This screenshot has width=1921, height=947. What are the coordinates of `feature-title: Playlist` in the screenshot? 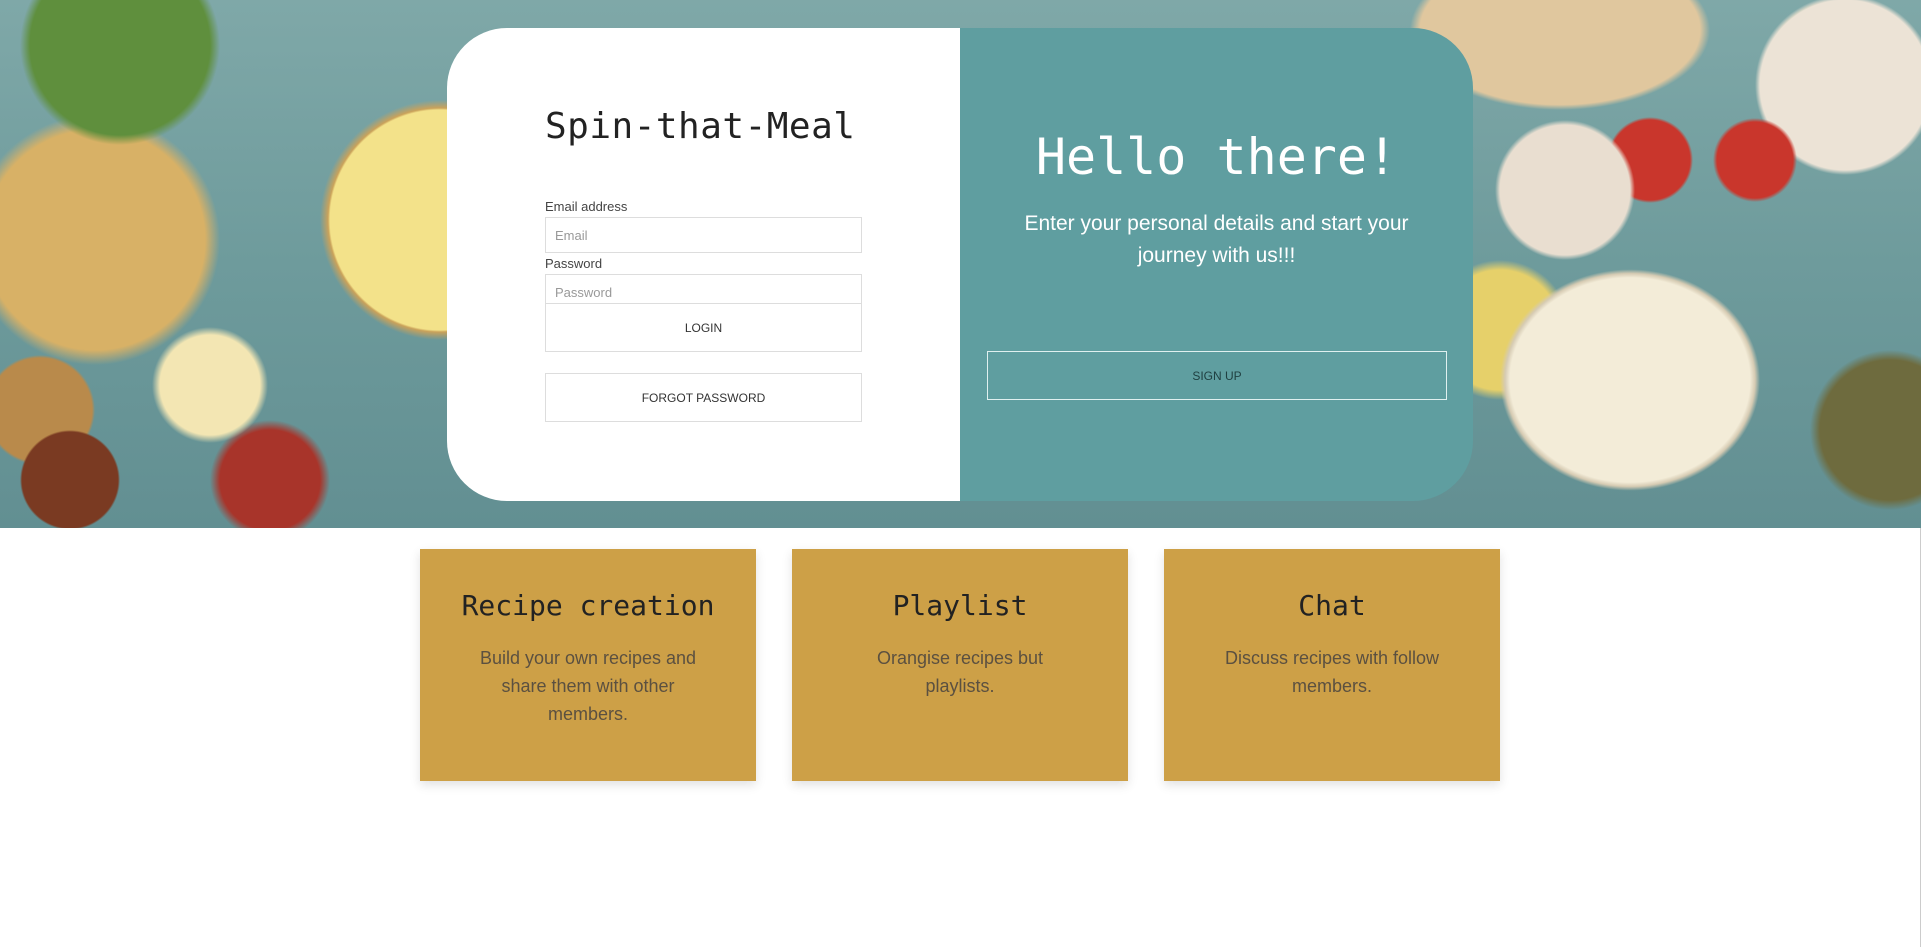 It's located at (960, 605).